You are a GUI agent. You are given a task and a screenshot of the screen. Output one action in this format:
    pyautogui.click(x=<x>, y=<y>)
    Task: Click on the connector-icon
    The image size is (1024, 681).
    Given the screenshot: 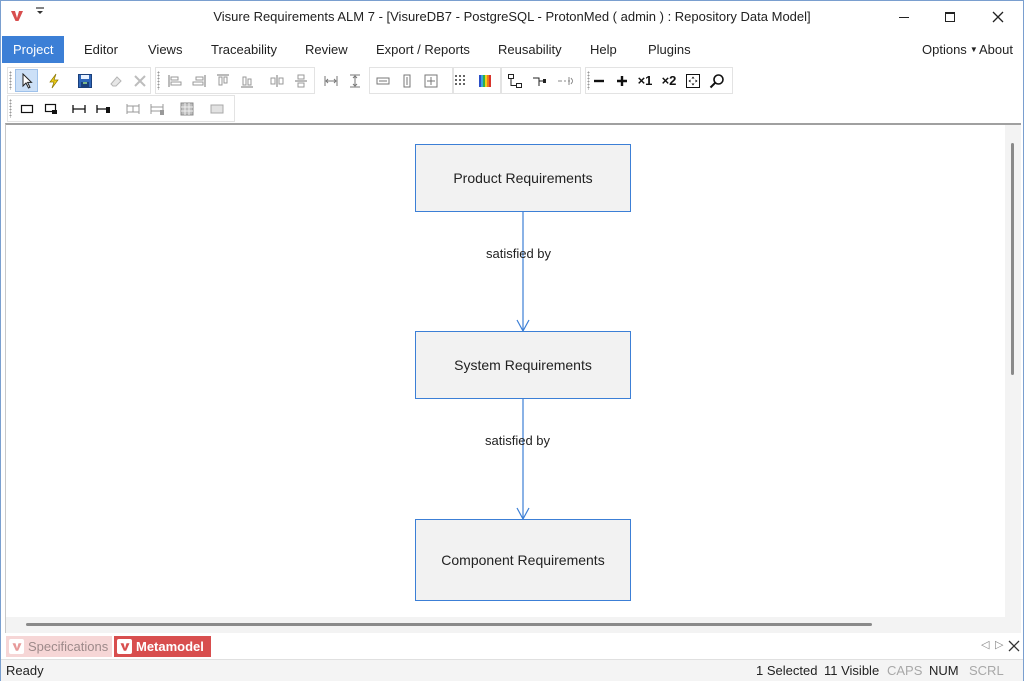 What is the action you would take?
    pyautogui.click(x=78, y=108)
    